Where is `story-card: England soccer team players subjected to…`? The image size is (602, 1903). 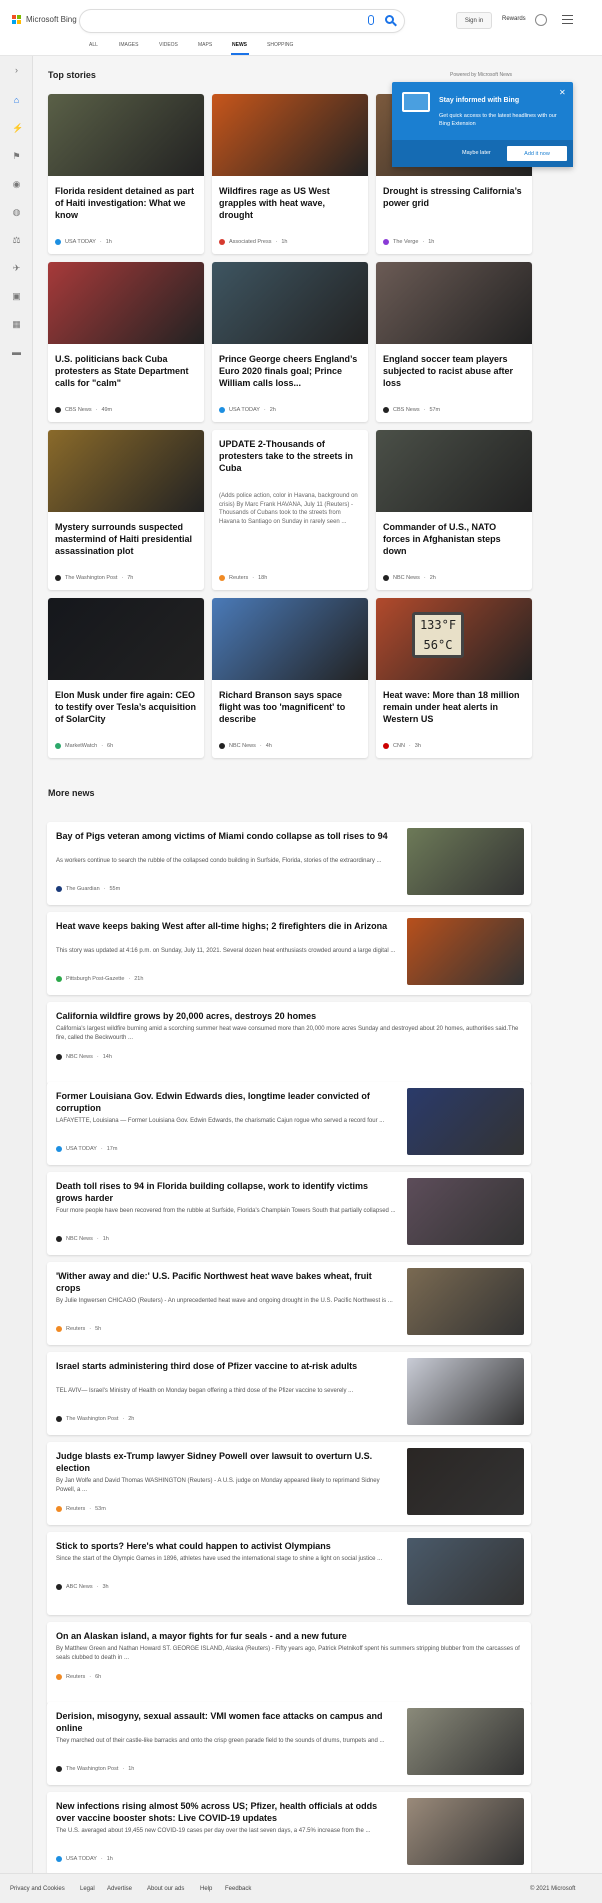 story-card: England soccer team players subjected to… is located at coordinates (454, 342).